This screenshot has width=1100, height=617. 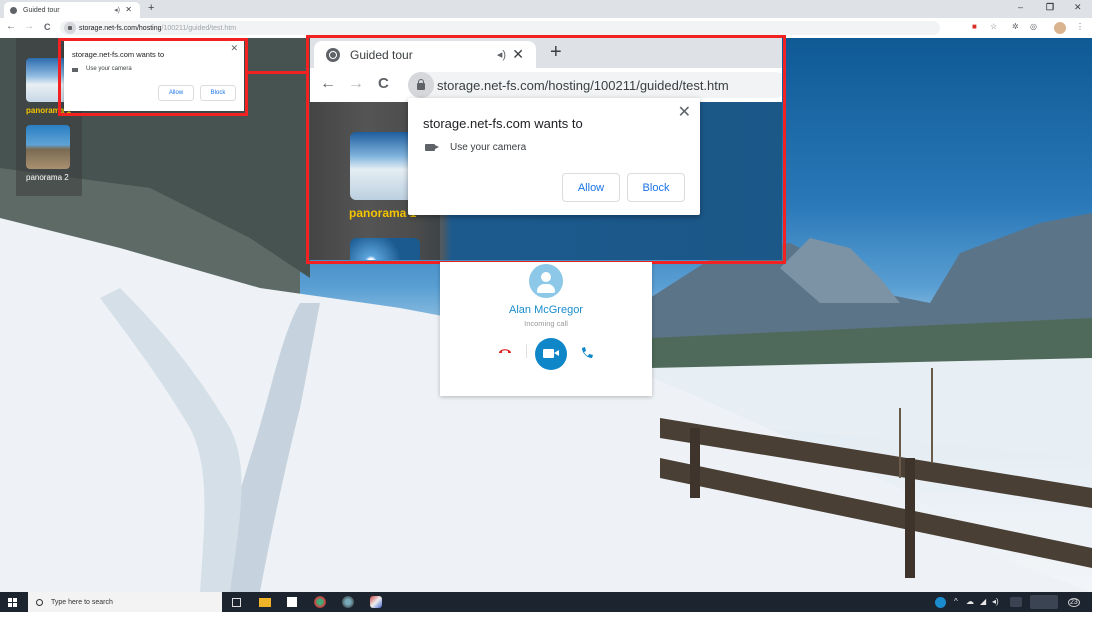 I want to click on notifications-badge: 23, so click(x=1074, y=602).